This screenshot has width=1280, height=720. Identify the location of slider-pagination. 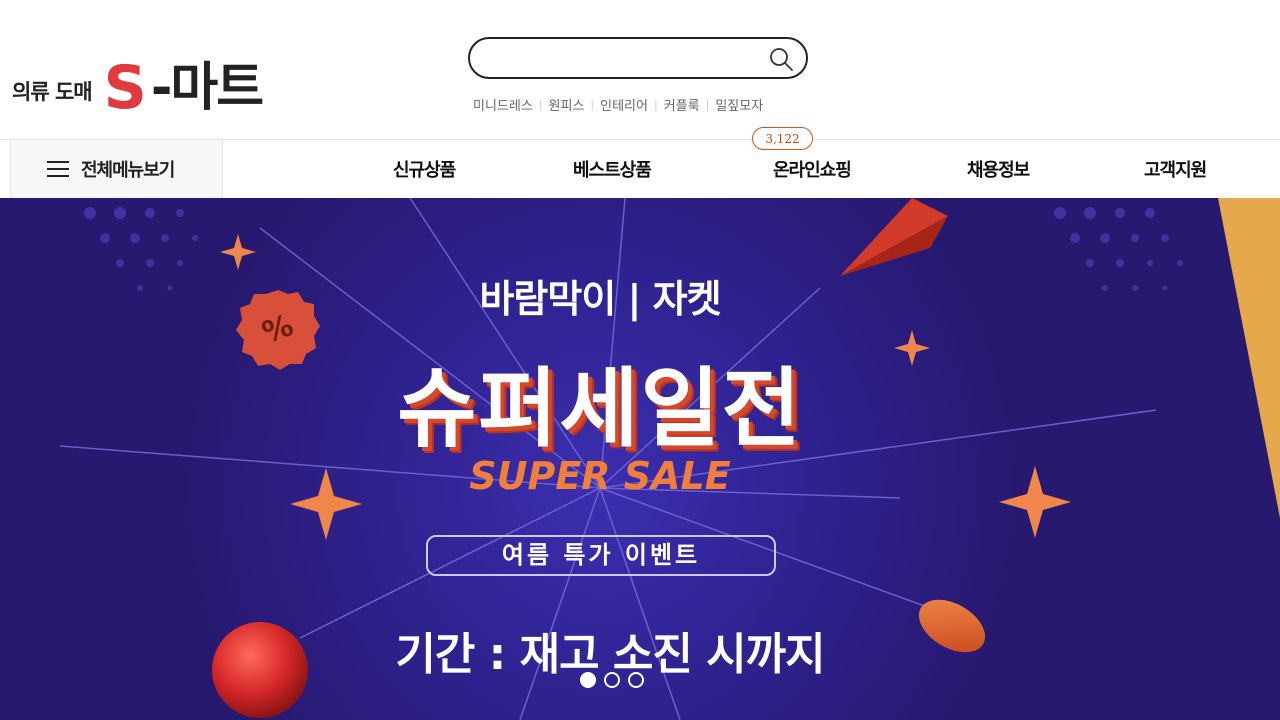
(612, 680).